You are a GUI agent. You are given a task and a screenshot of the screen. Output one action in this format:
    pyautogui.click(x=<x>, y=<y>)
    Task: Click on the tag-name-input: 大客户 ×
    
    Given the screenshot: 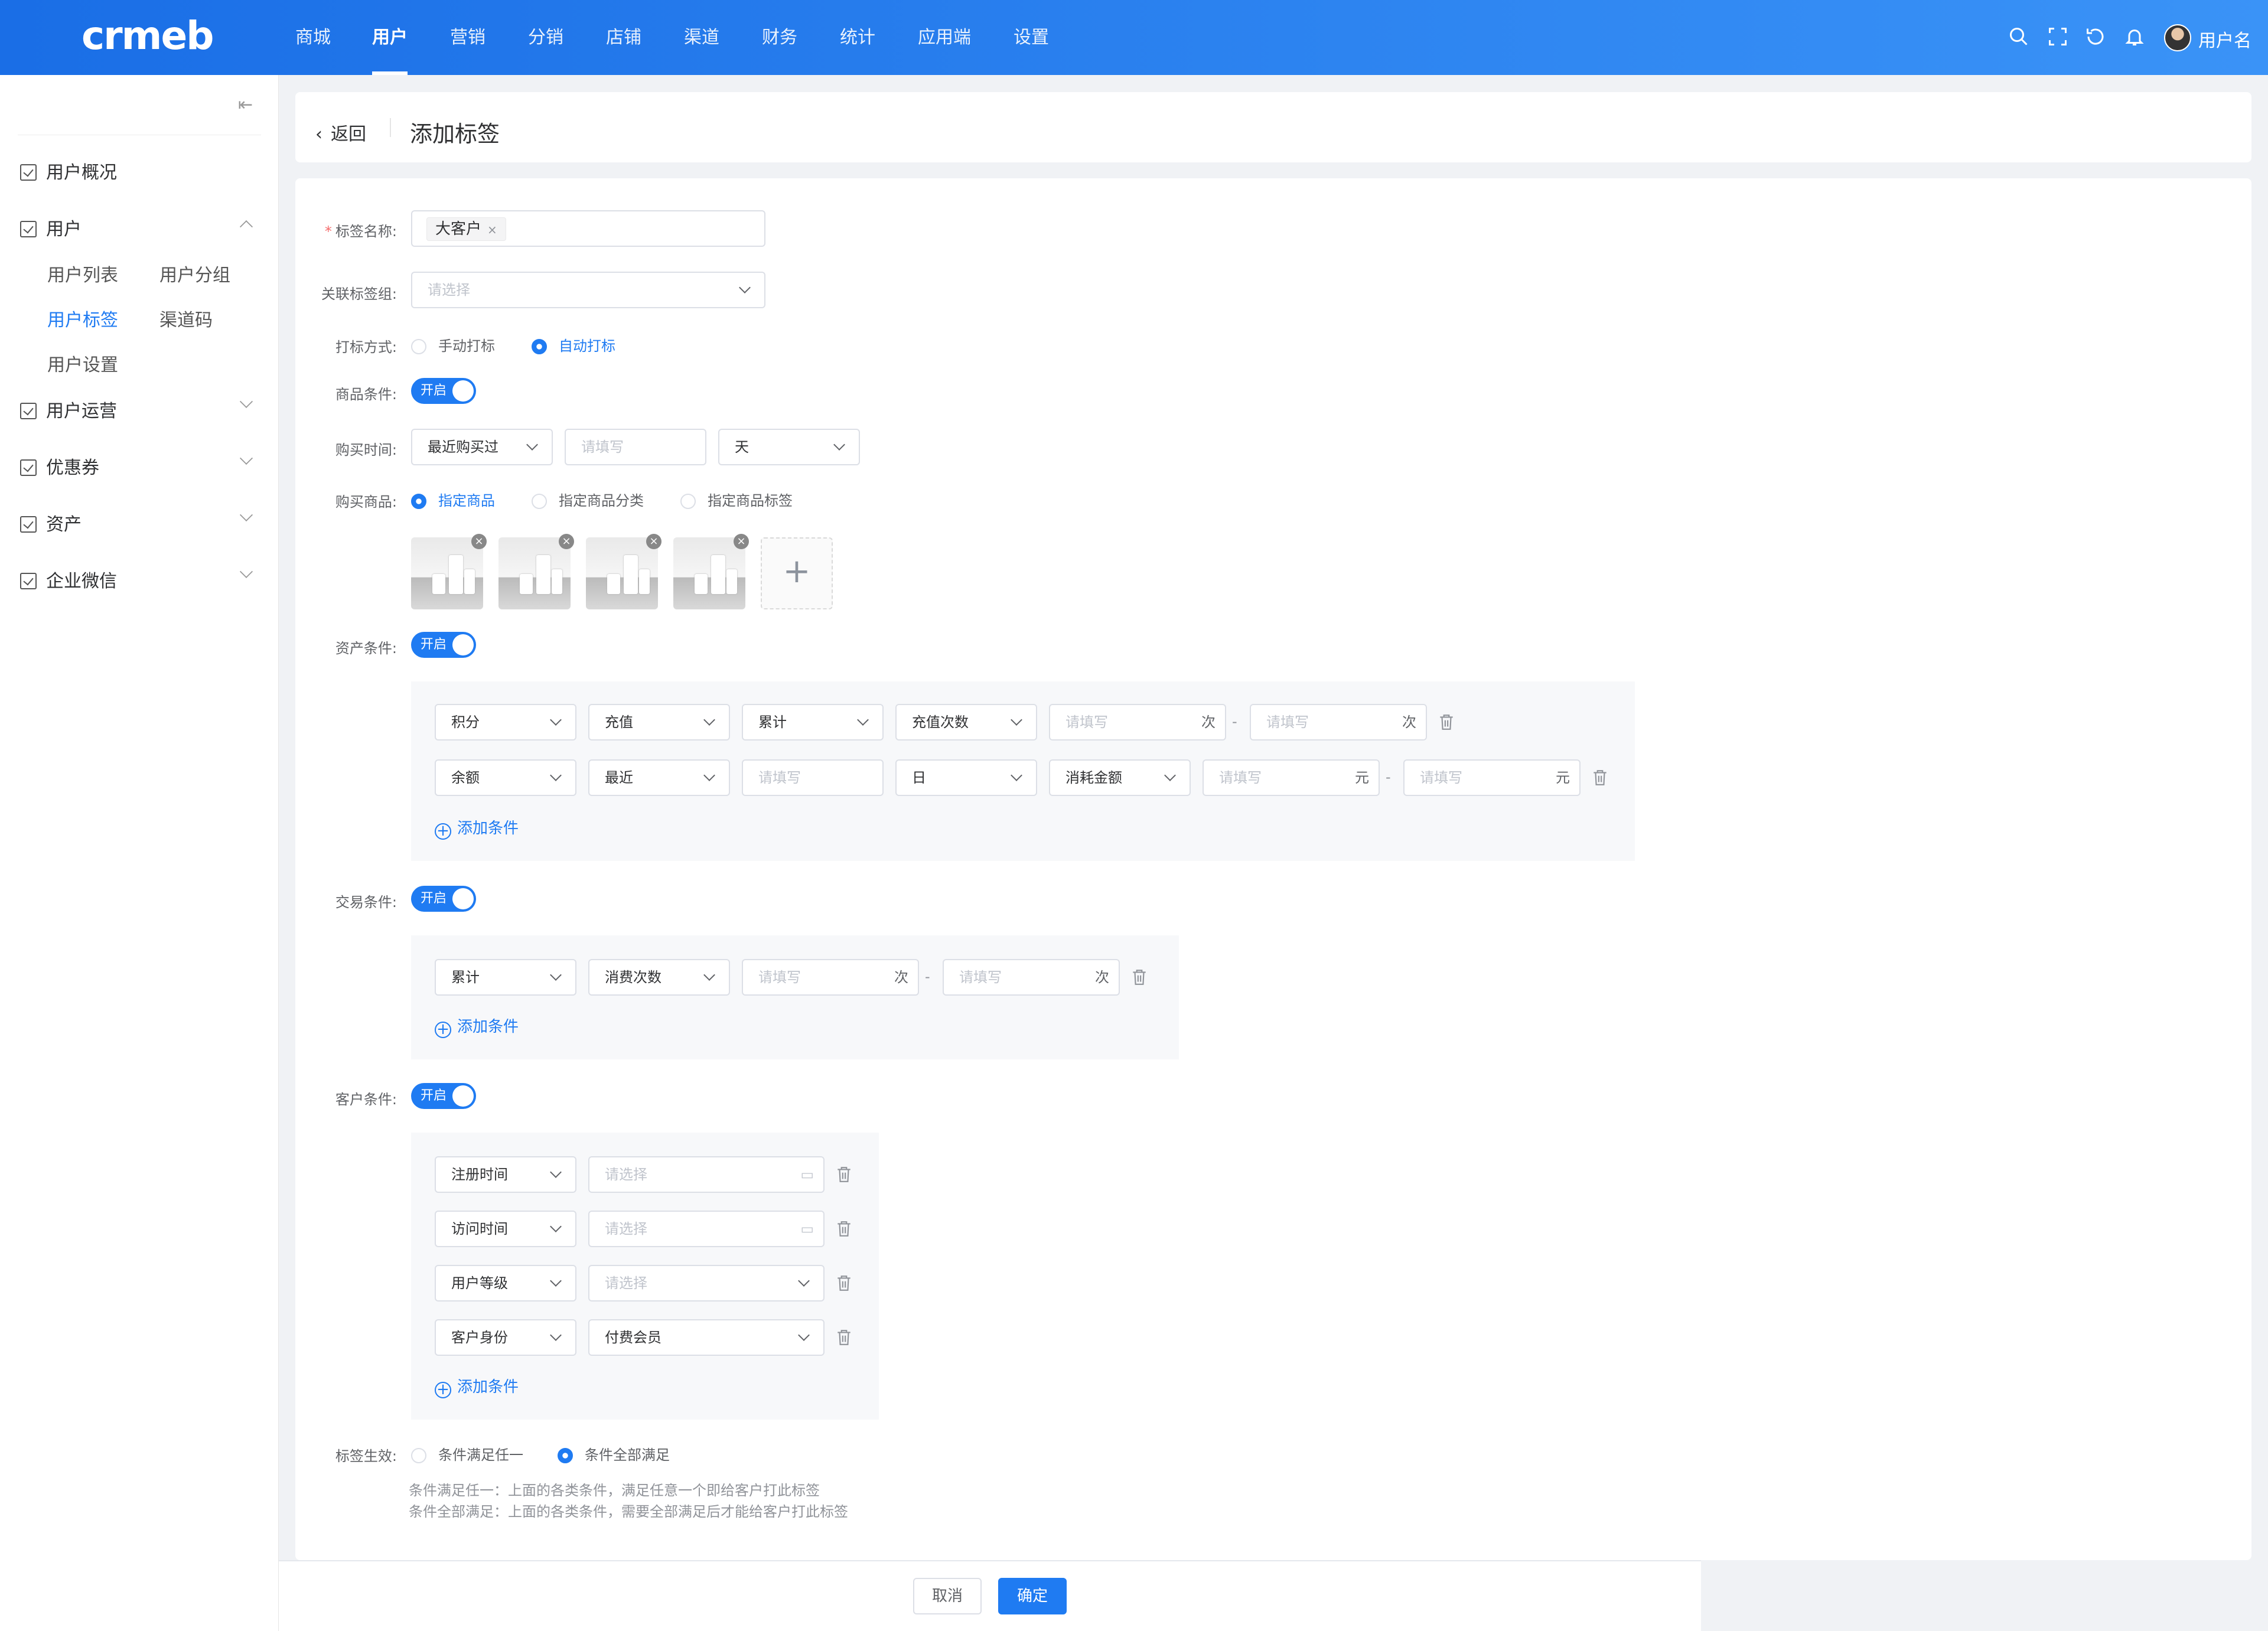 What is the action you would take?
    pyautogui.click(x=588, y=228)
    